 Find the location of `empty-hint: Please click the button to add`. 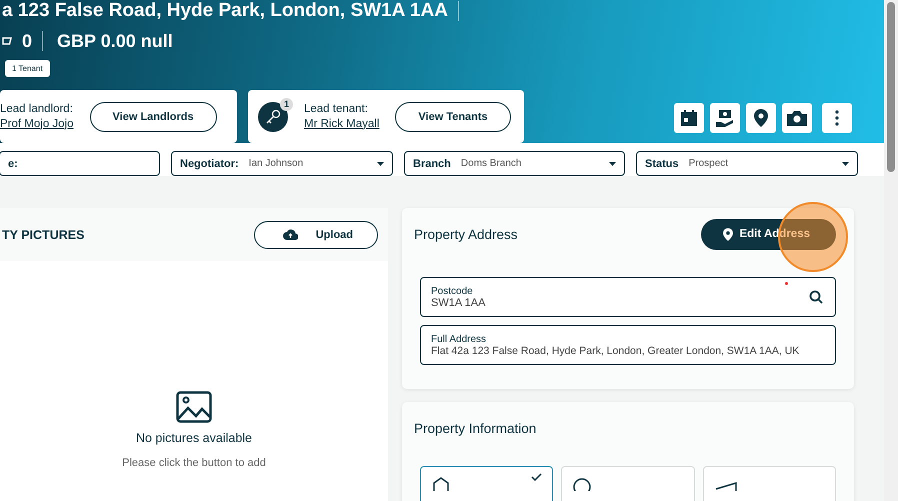

empty-hint: Please click the button to add is located at coordinates (194, 463).